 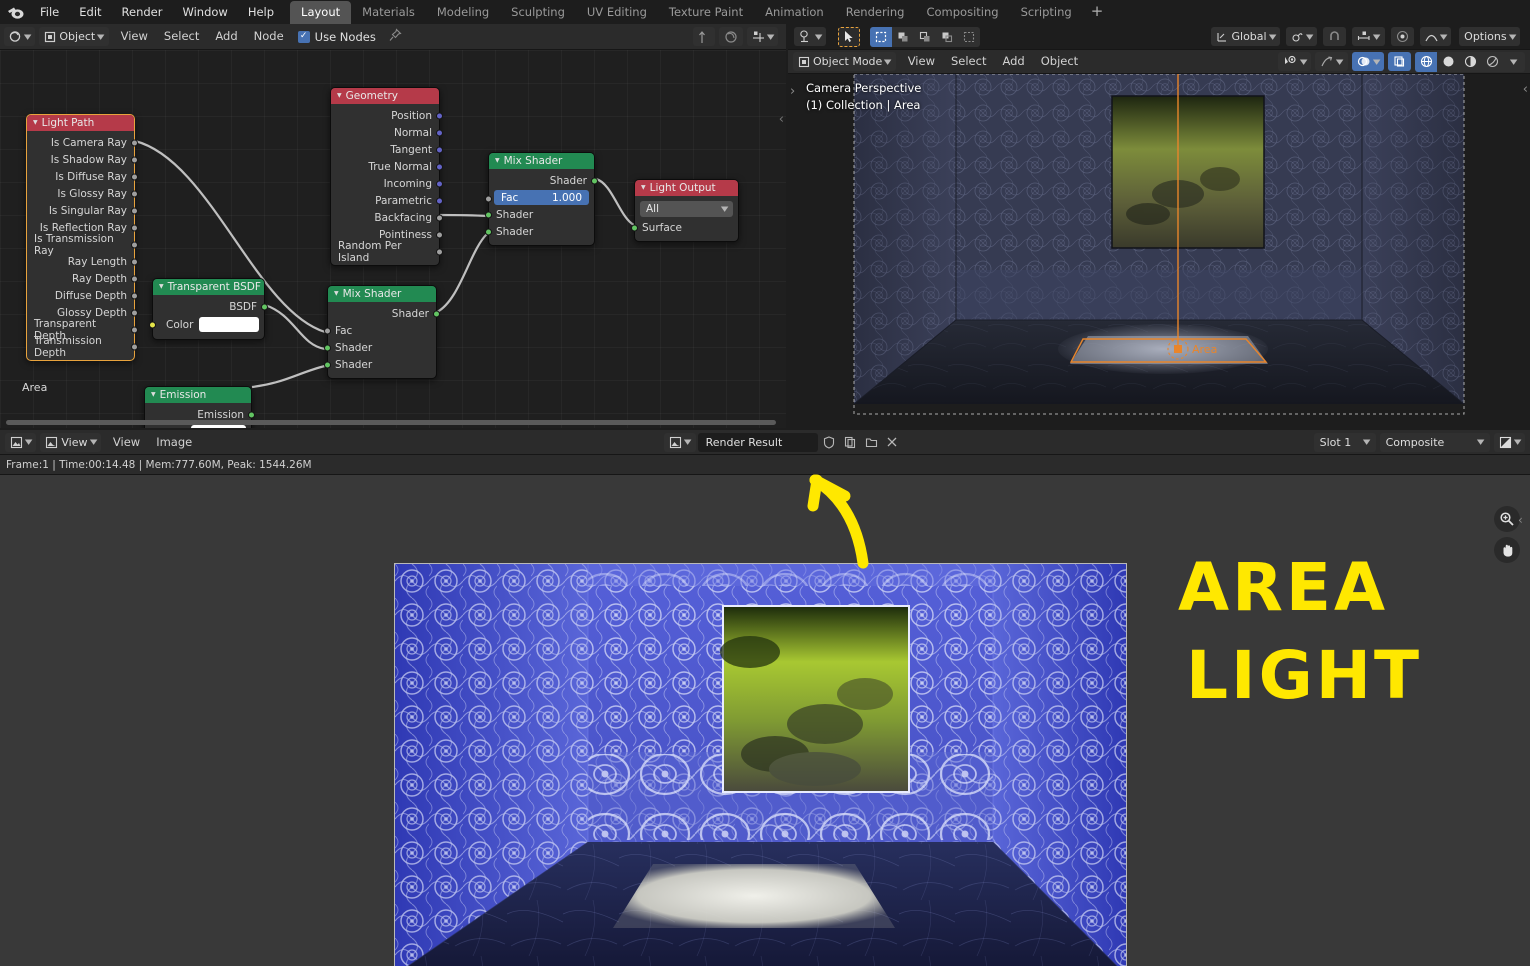 I want to click on target-dropdown: All ▼, so click(x=686, y=209).